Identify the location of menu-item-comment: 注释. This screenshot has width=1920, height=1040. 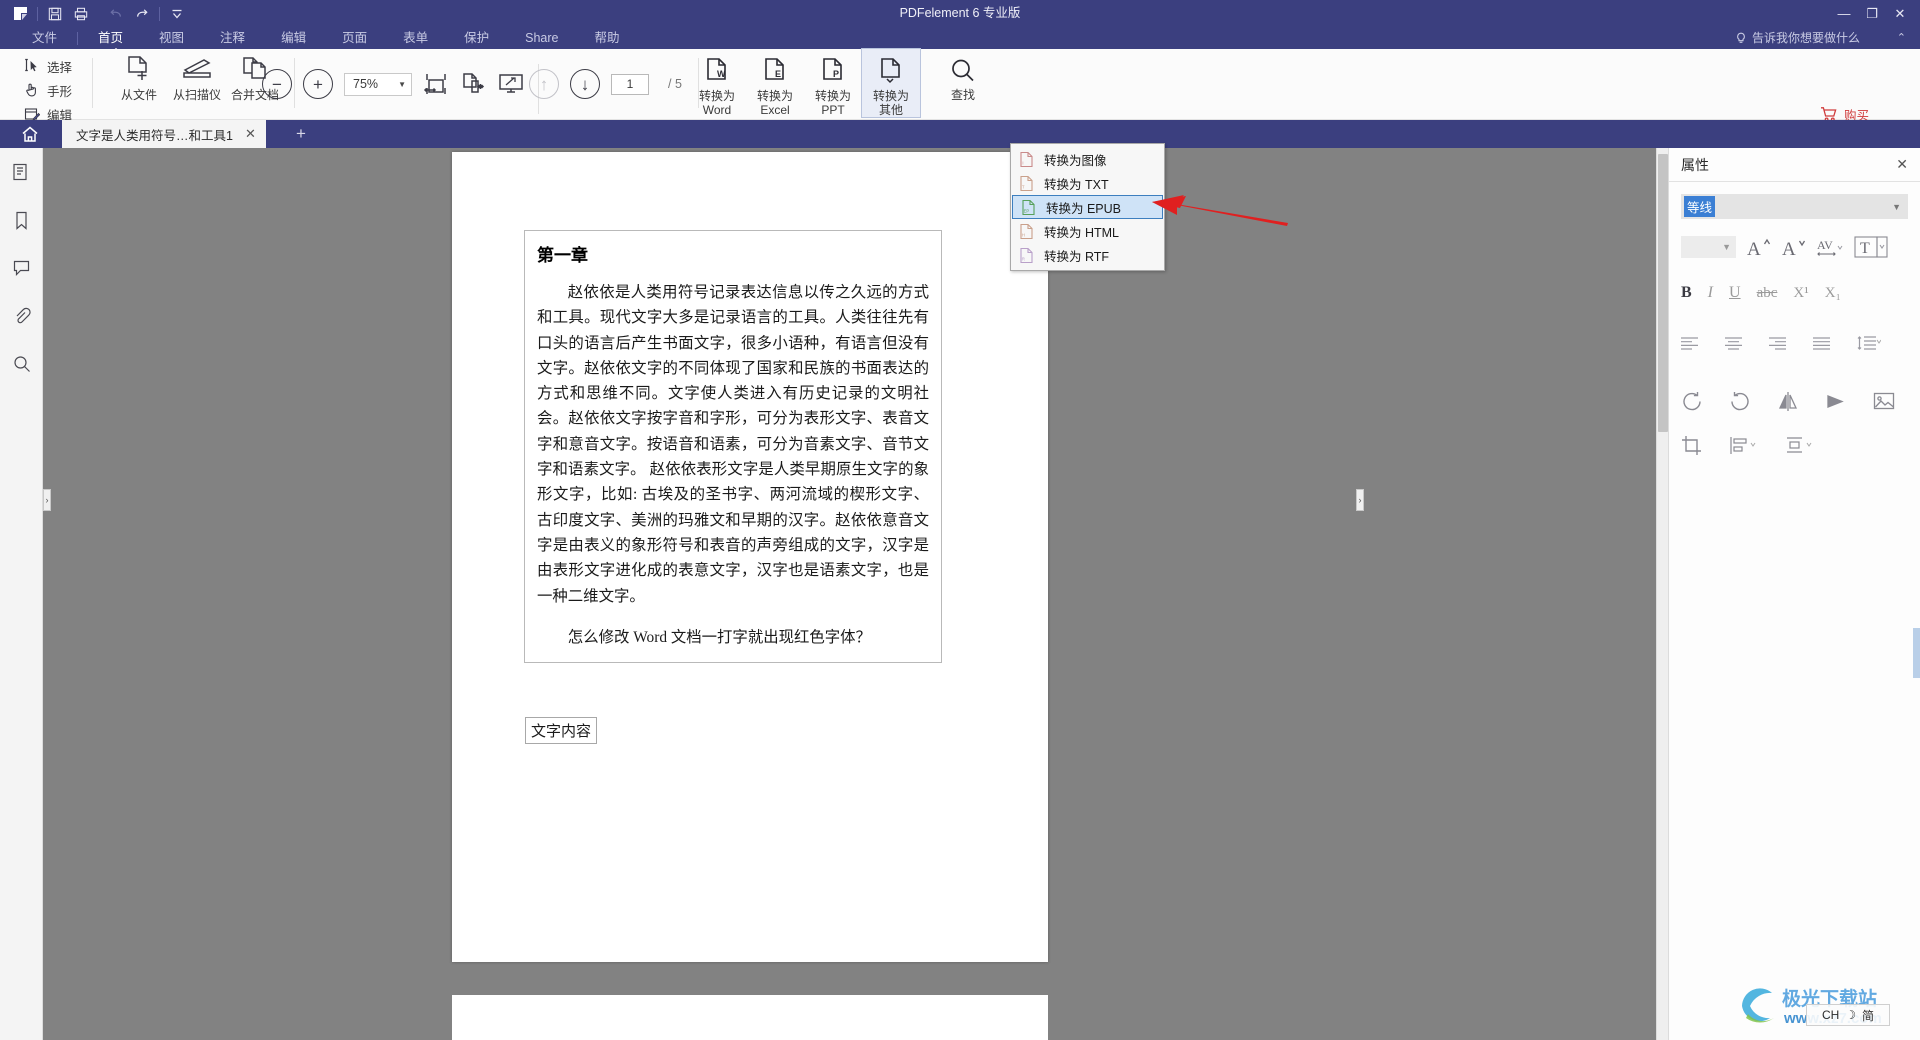
(232, 38).